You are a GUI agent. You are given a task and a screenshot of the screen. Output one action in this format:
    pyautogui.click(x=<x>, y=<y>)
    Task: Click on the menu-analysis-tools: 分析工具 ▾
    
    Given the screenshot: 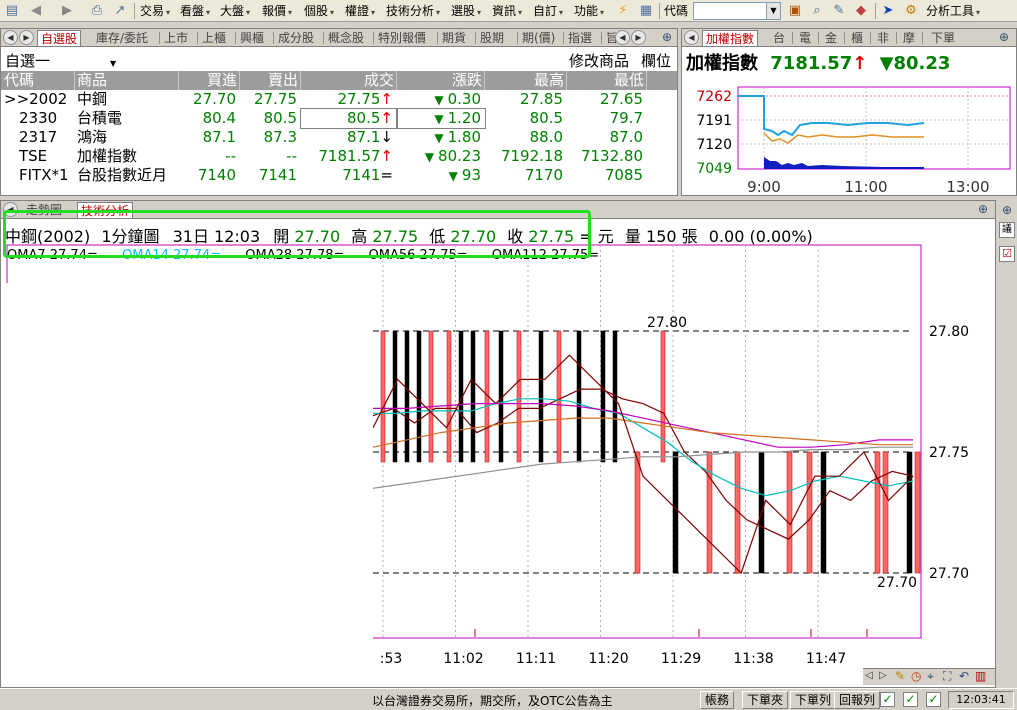 What is the action you would take?
    pyautogui.click(x=953, y=11)
    